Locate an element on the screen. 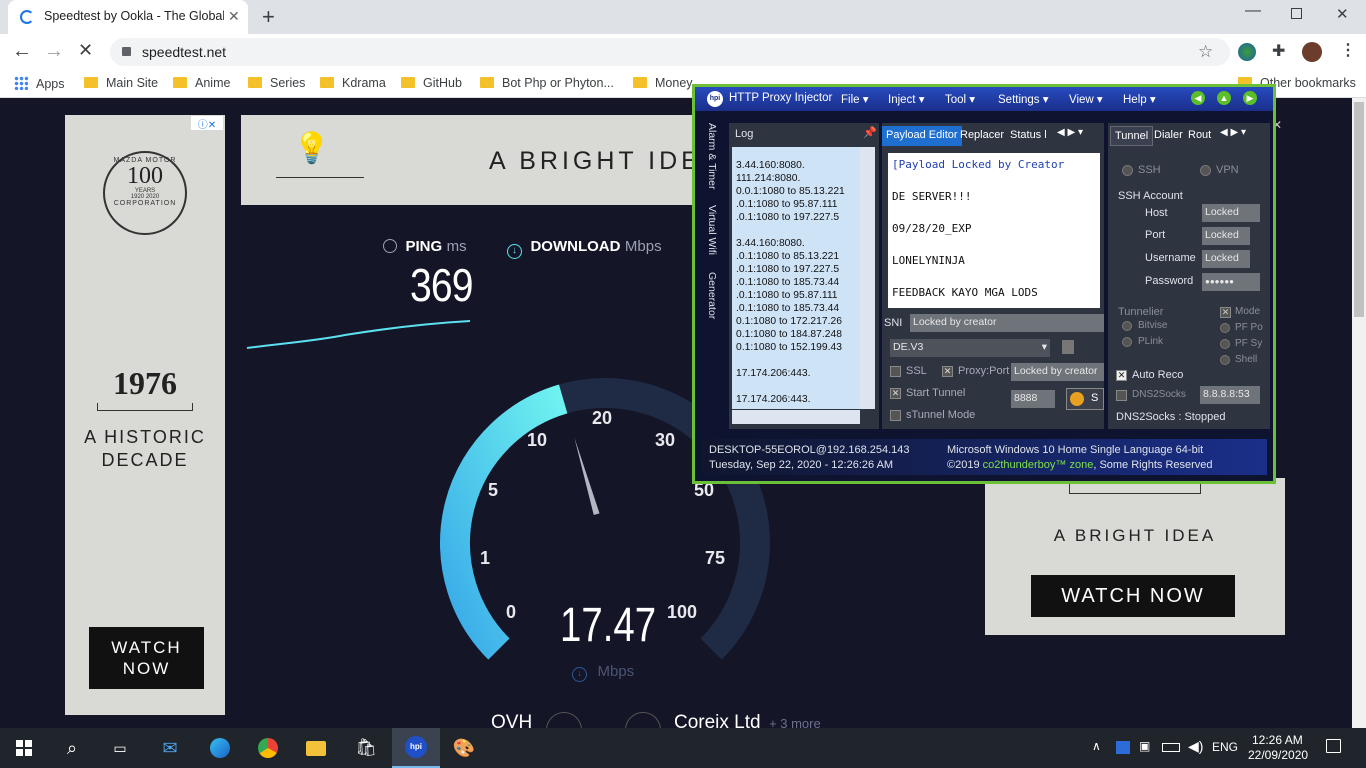  server-select: DE.V3 ▾ is located at coordinates (970, 348).